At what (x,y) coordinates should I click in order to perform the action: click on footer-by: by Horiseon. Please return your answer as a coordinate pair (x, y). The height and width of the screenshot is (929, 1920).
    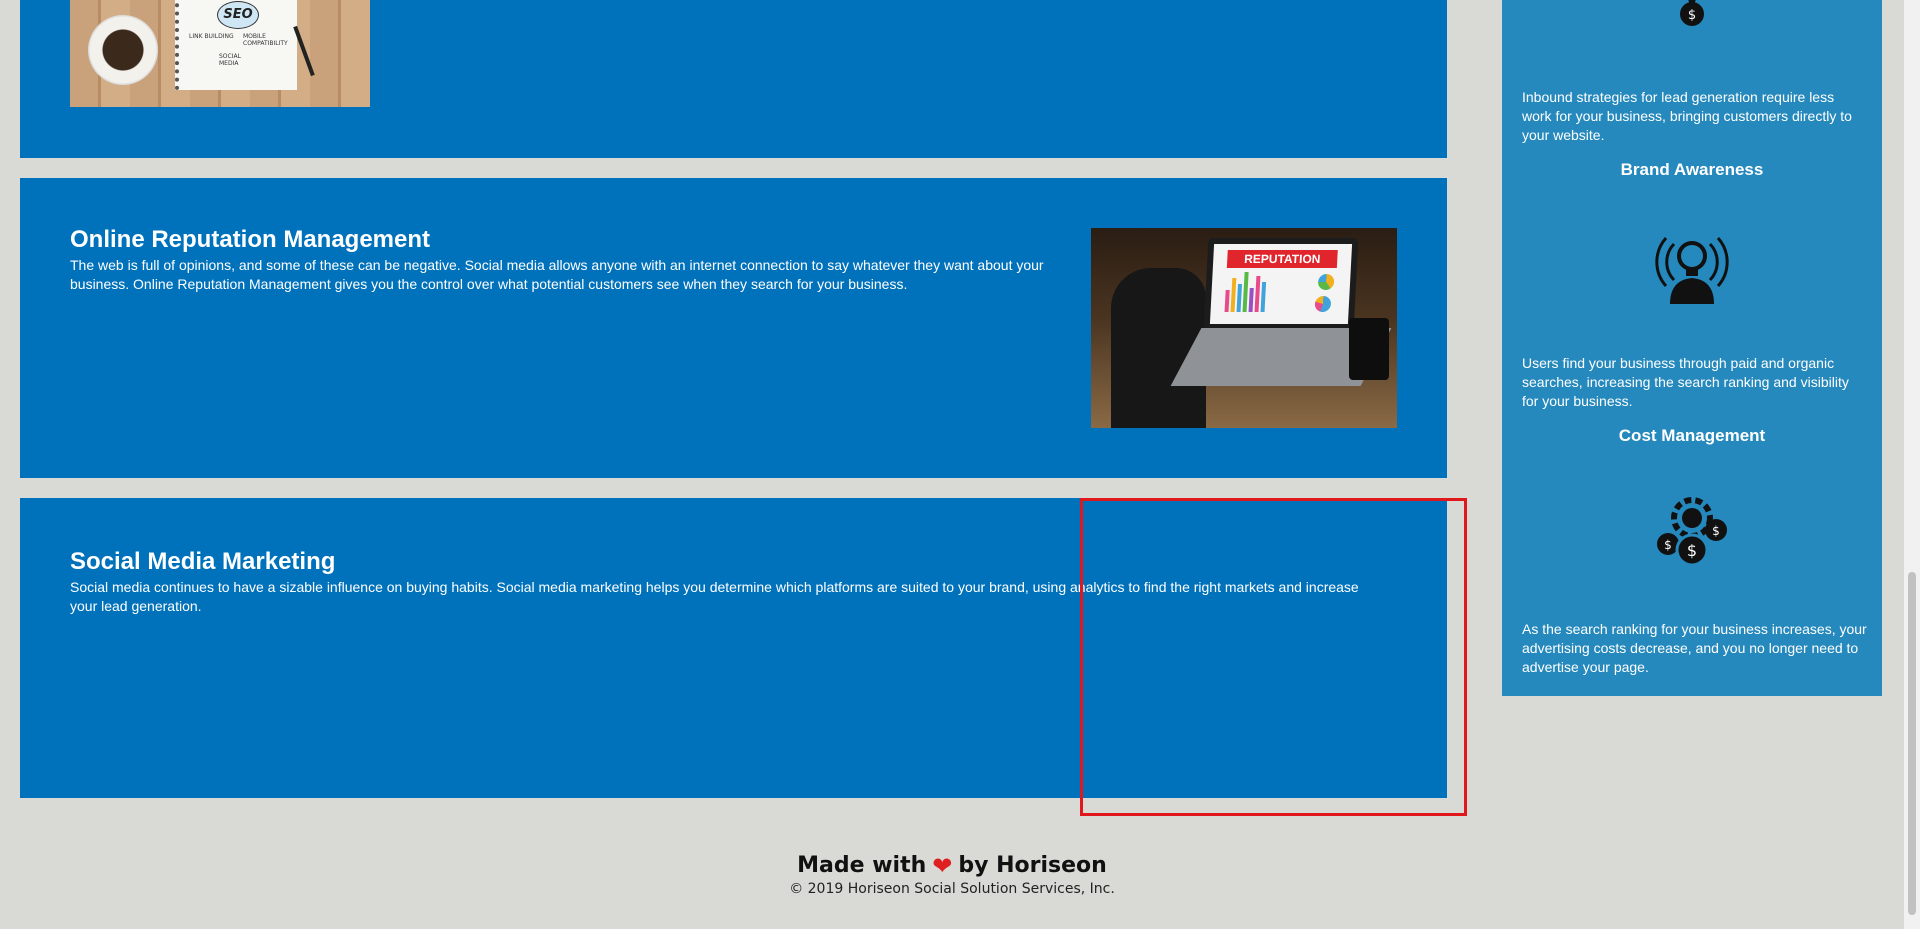
    Looking at the image, I should click on (1032, 865).